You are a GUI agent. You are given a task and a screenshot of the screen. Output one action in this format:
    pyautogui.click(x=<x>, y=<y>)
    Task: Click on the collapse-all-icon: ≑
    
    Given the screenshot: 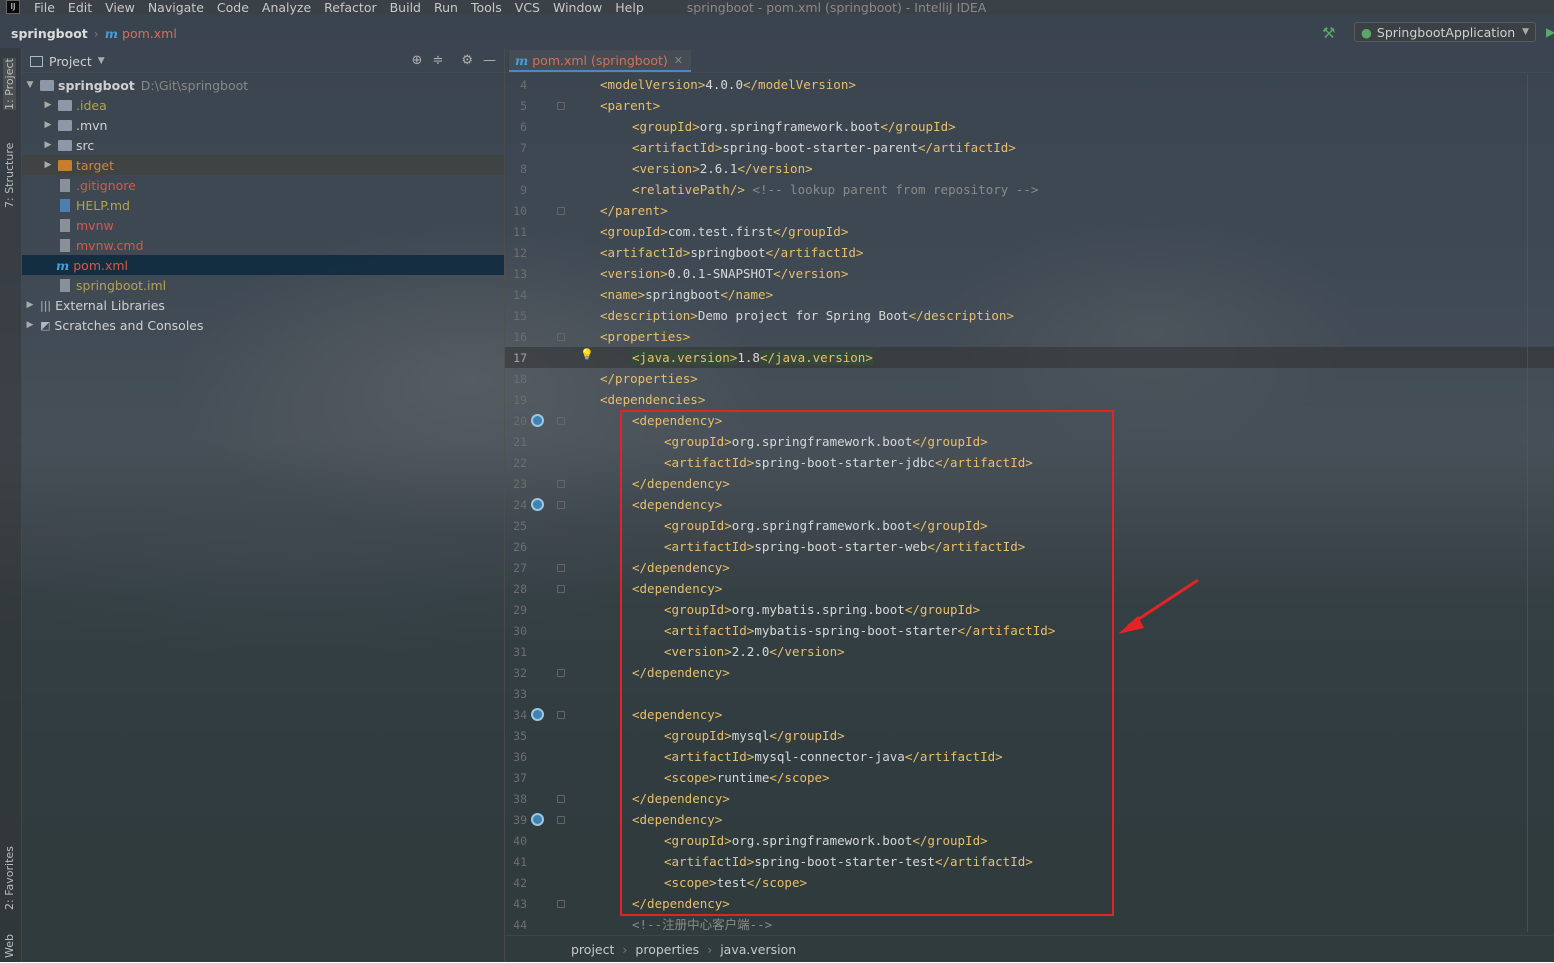 What is the action you would take?
    pyautogui.click(x=437, y=60)
    